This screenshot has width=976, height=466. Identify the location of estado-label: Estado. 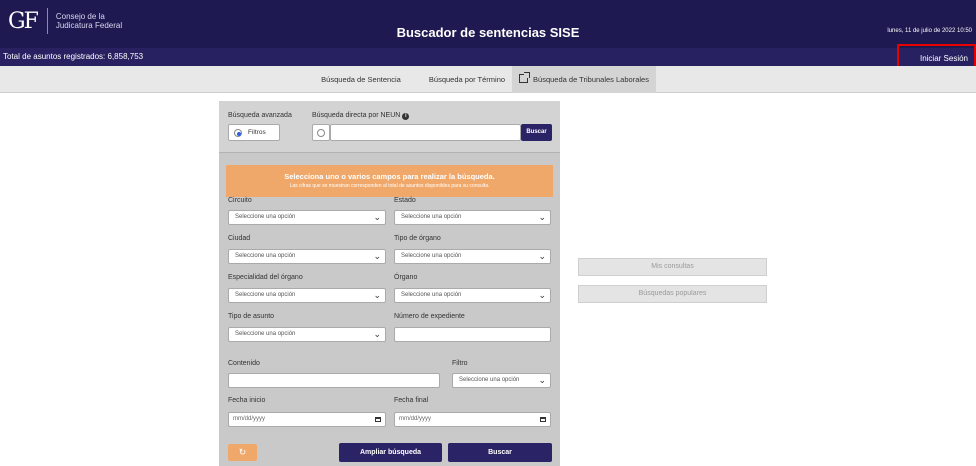
(405, 200).